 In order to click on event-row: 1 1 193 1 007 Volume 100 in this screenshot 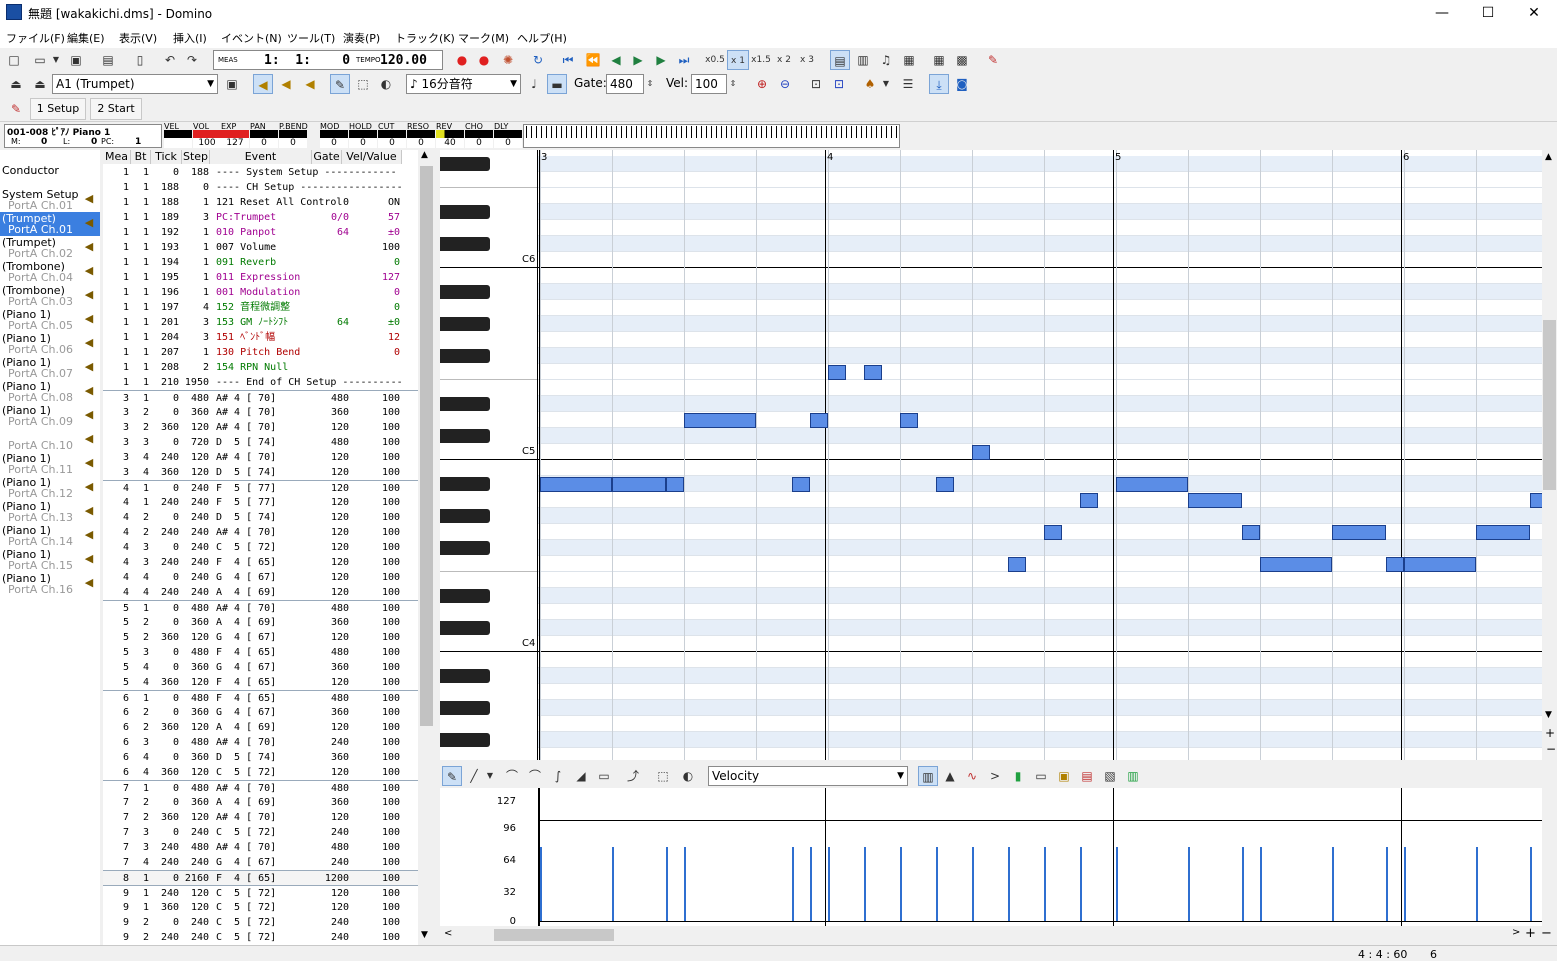, I will do `click(260, 247)`.